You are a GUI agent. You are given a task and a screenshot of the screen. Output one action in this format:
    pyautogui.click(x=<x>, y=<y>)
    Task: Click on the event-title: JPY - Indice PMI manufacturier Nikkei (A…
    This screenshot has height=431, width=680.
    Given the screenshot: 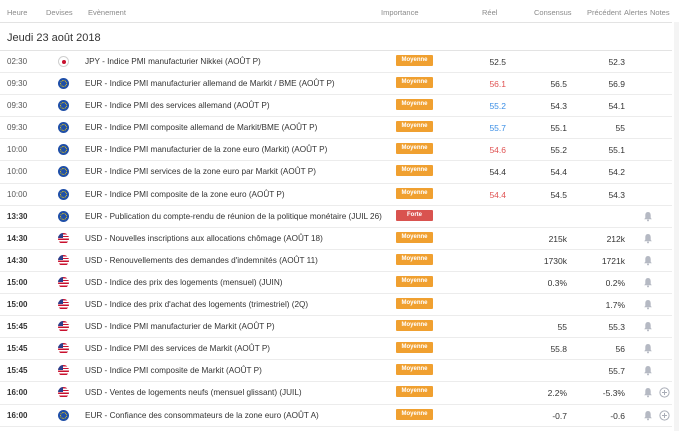 What is the action you would take?
    pyautogui.click(x=173, y=61)
    